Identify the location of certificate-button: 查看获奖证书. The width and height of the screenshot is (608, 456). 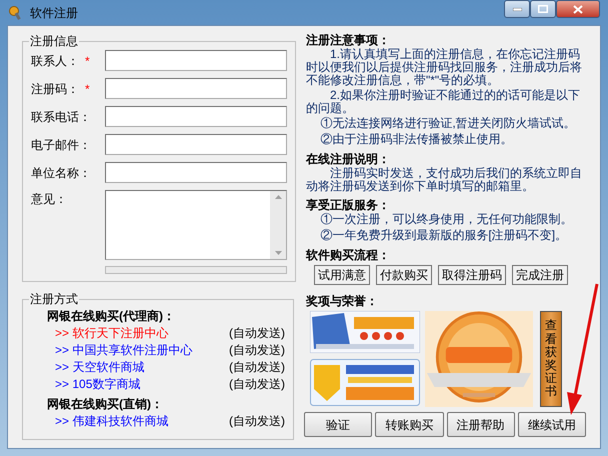
(551, 359).